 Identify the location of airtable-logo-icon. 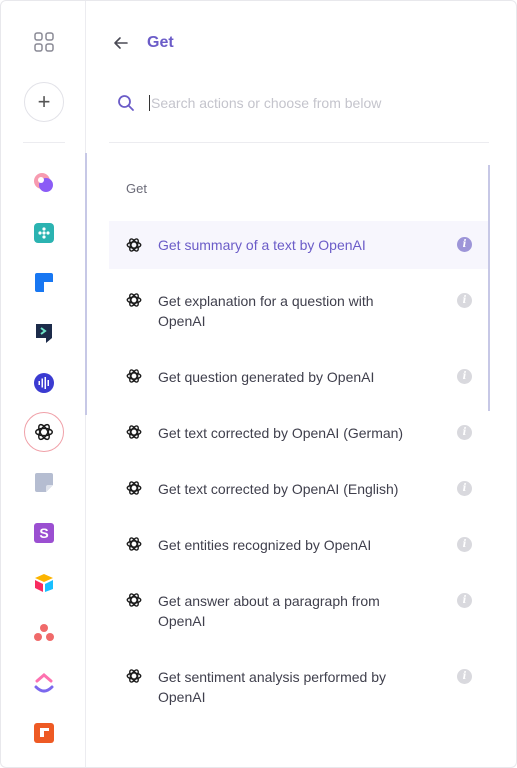
(44, 583).